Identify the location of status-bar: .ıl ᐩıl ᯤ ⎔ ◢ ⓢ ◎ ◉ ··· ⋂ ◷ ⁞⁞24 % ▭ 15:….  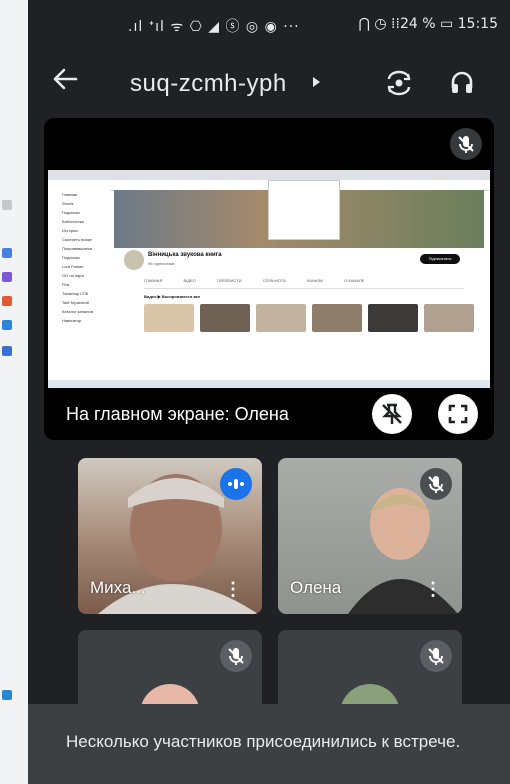
(269, 26).